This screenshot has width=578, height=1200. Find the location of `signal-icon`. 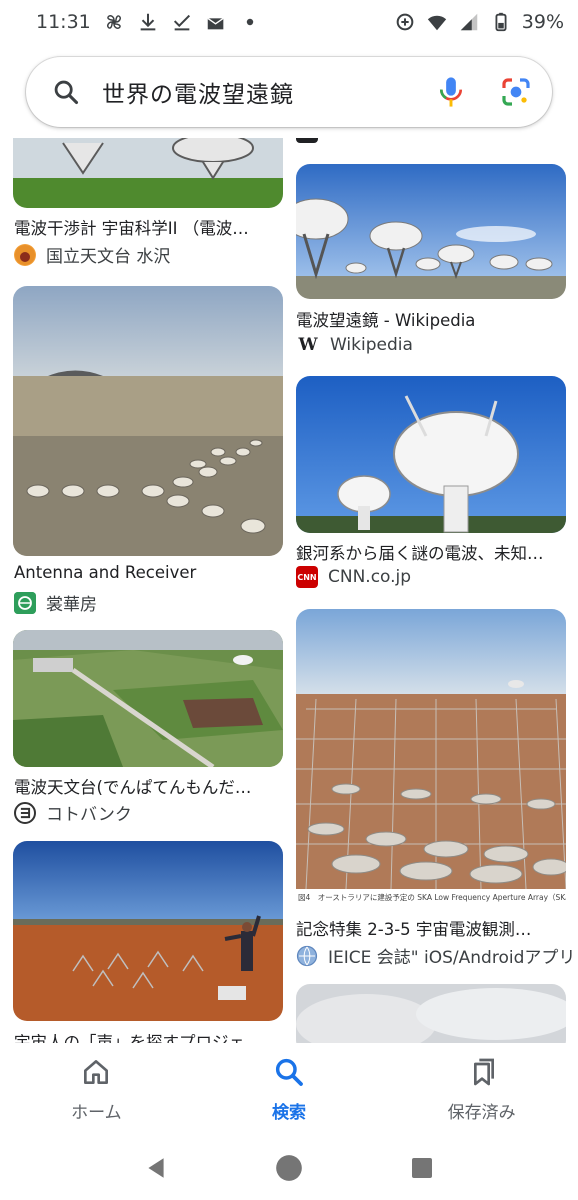

signal-icon is located at coordinates (469, 22).